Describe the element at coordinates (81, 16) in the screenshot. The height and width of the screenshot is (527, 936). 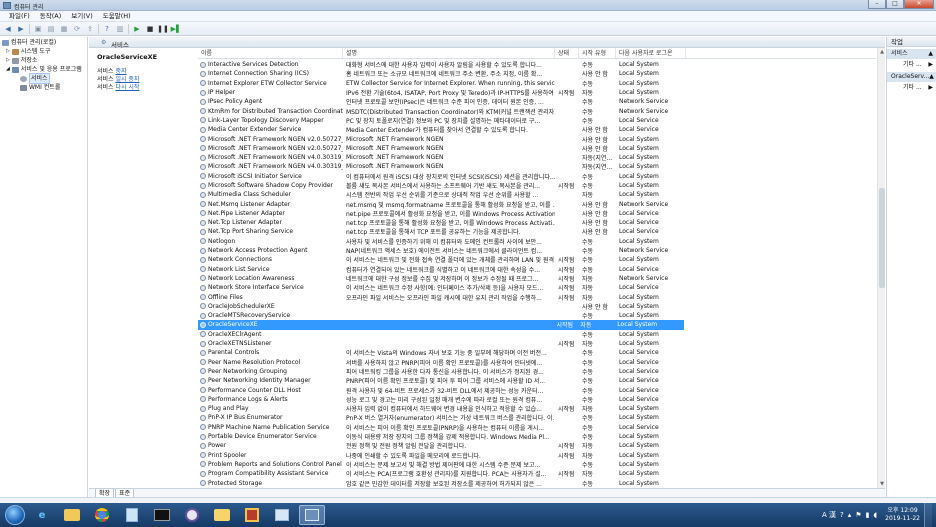
I see `menu-view: 보기(V)` at that location.